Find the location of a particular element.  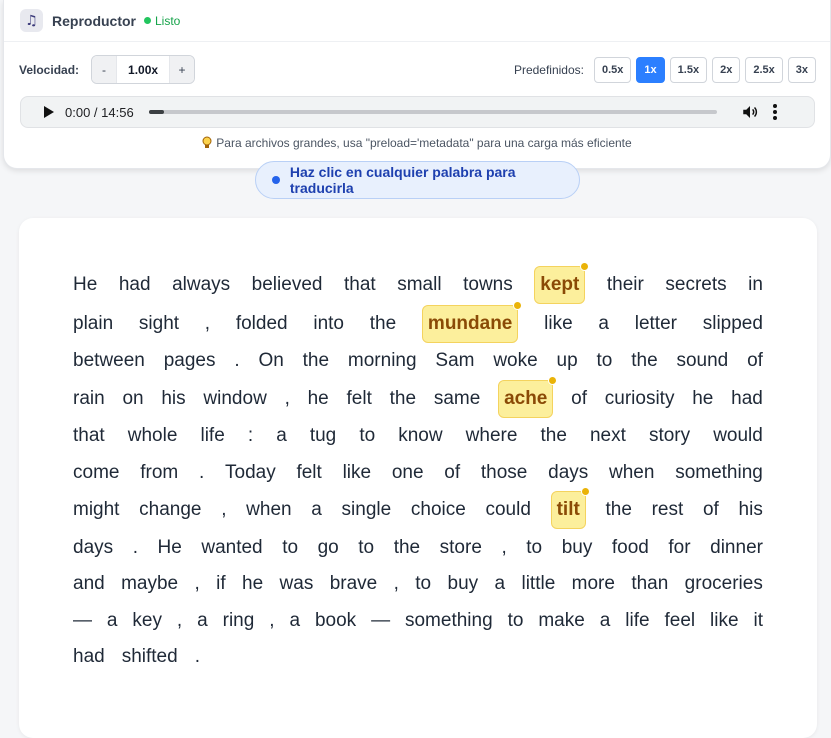

word: from is located at coordinates (159, 473).